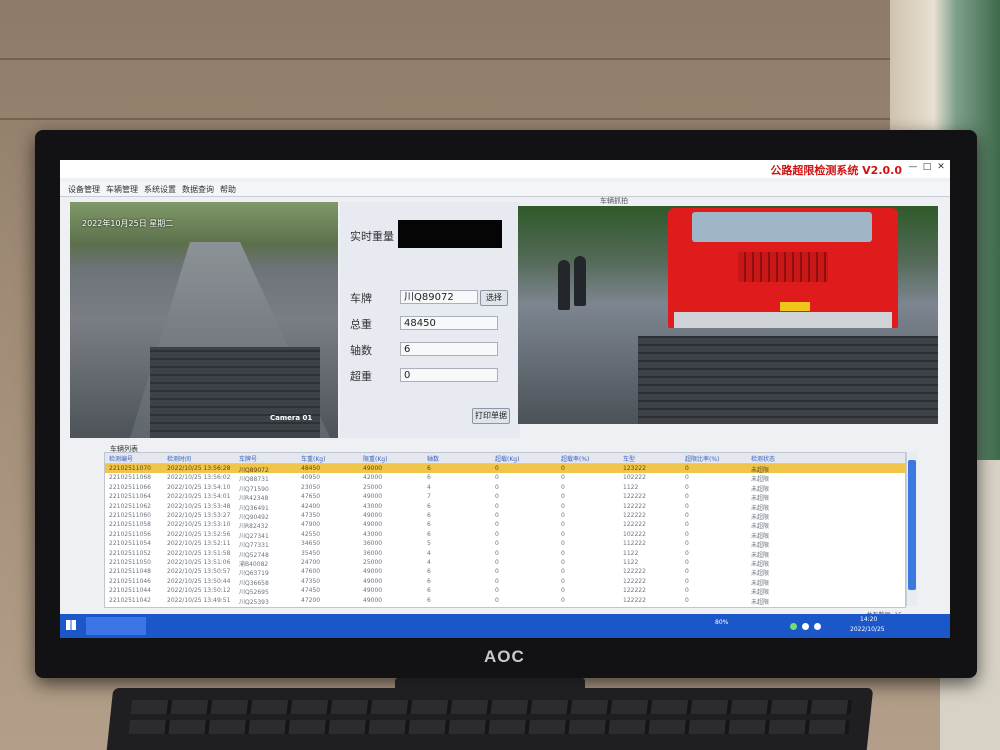  What do you see at coordinates (439, 297) in the screenshot?
I see `plate-field: 川Q89072` at bounding box center [439, 297].